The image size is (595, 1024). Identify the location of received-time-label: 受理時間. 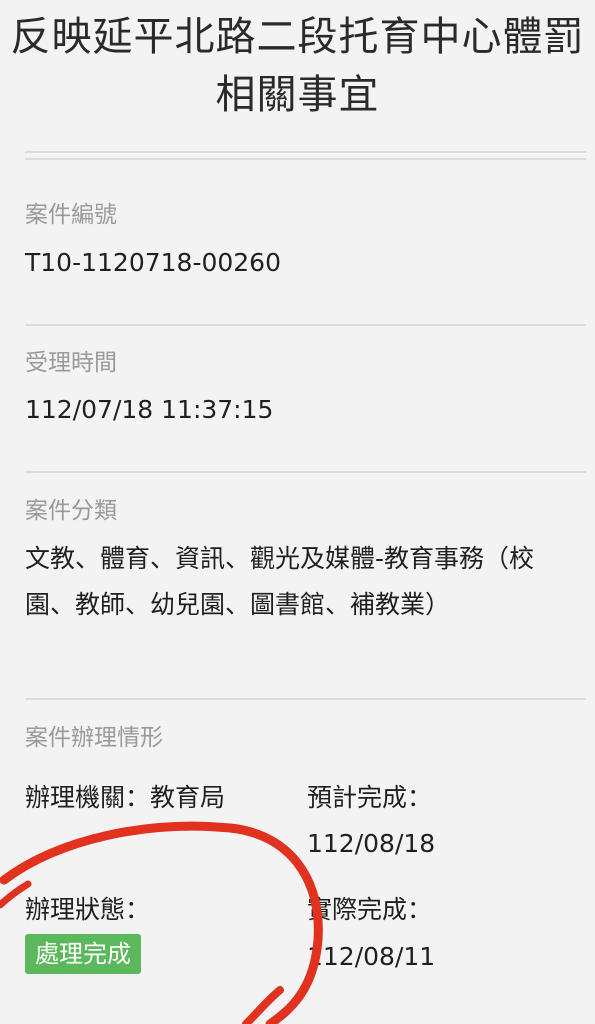
(71, 363).